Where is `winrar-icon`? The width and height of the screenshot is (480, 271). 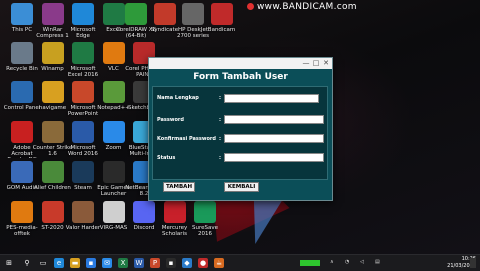
winrar-icon is located at coordinates (52, 14).